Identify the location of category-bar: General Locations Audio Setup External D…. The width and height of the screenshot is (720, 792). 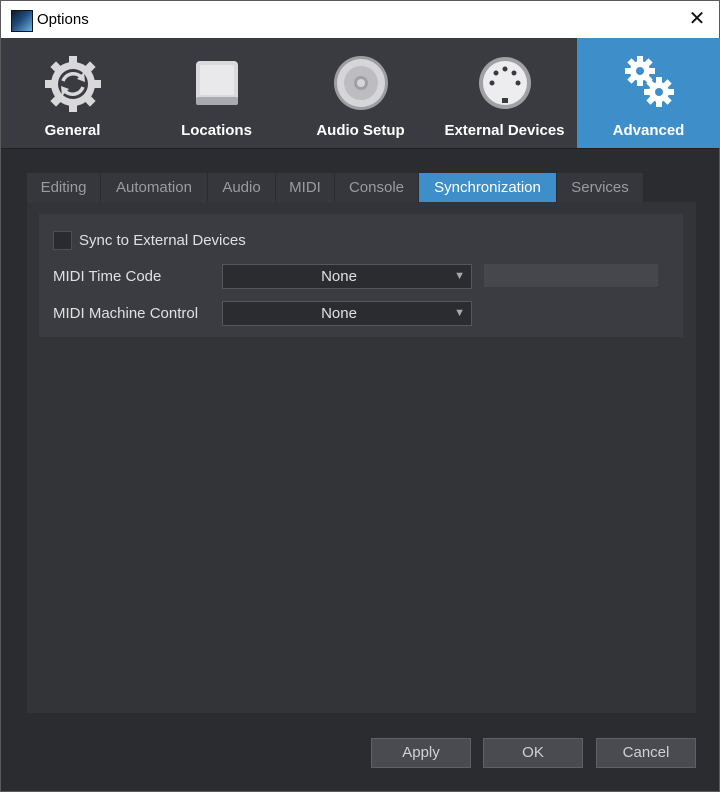
(360, 93).